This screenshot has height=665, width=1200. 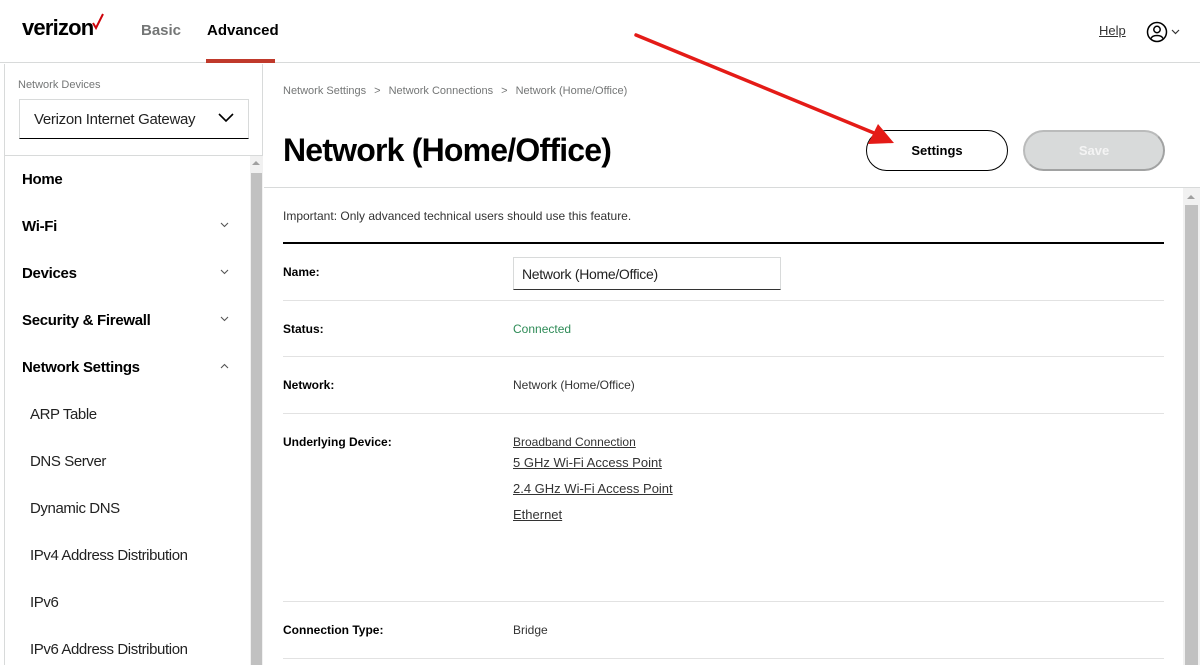 What do you see at coordinates (571, 91) in the screenshot?
I see `breadcrumb-current: Network (Home/Office)` at bounding box center [571, 91].